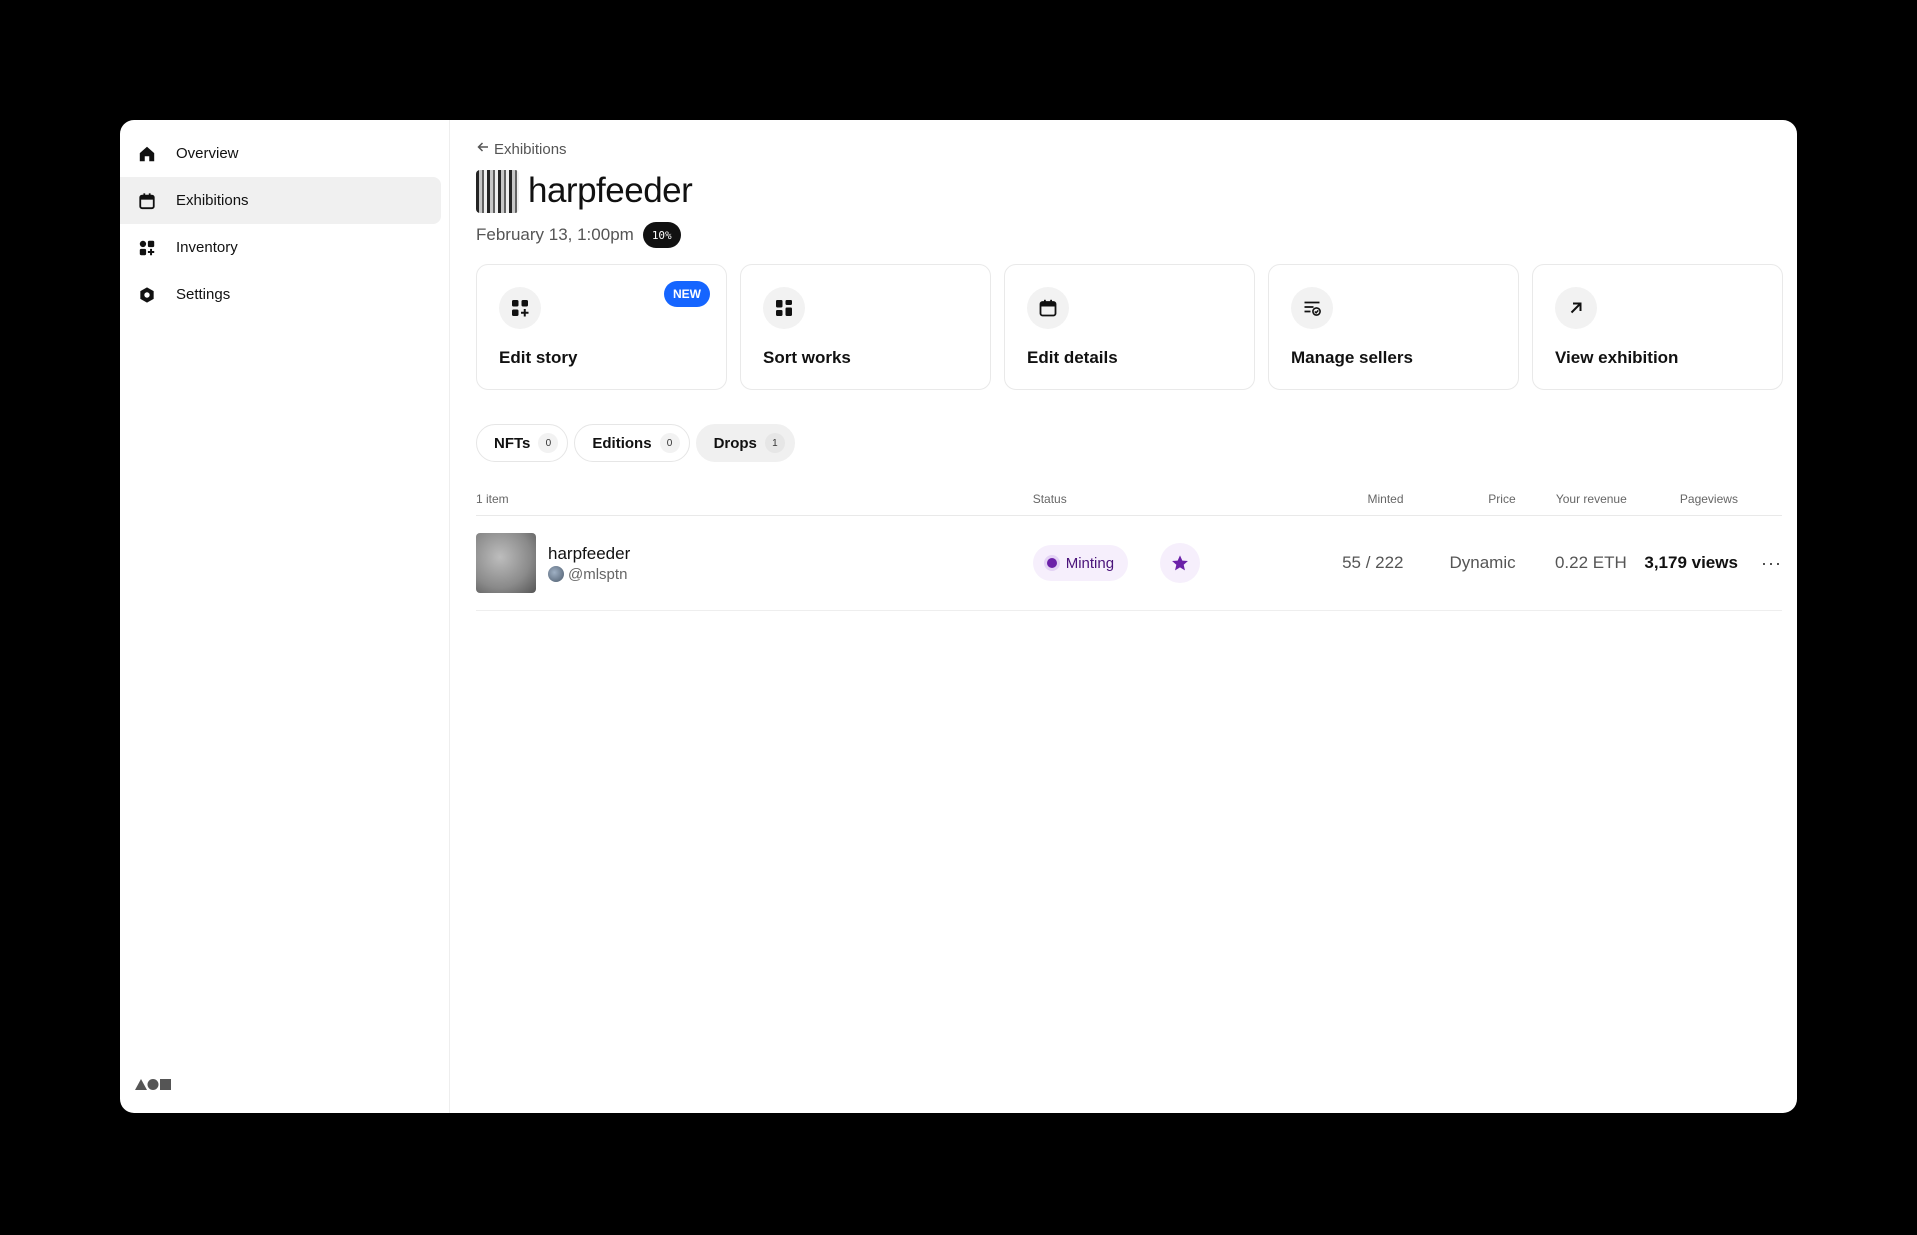 Image resolution: width=1917 pixels, height=1235 pixels. I want to click on card-label: View exhibition, so click(1617, 357).